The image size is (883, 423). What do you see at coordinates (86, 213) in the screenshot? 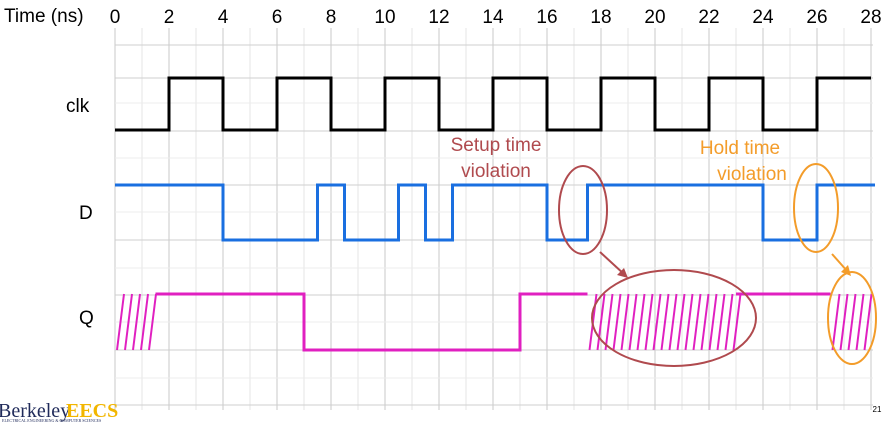
I see `signal-label-d: D` at bounding box center [86, 213].